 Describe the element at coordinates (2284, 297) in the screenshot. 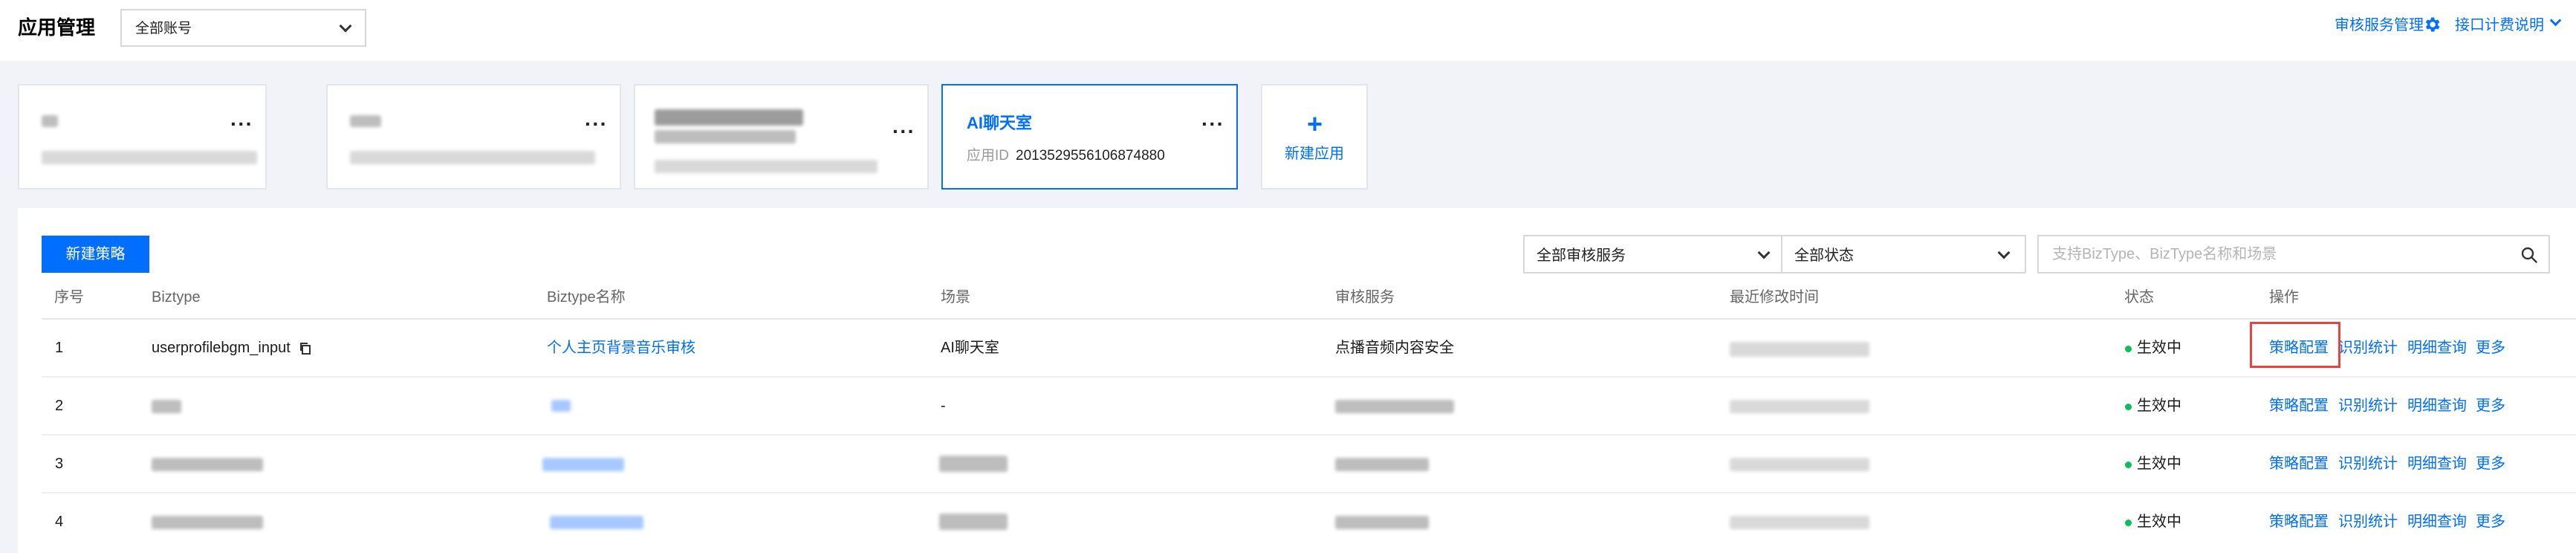

I see `column-header-actions: 操作` at that location.